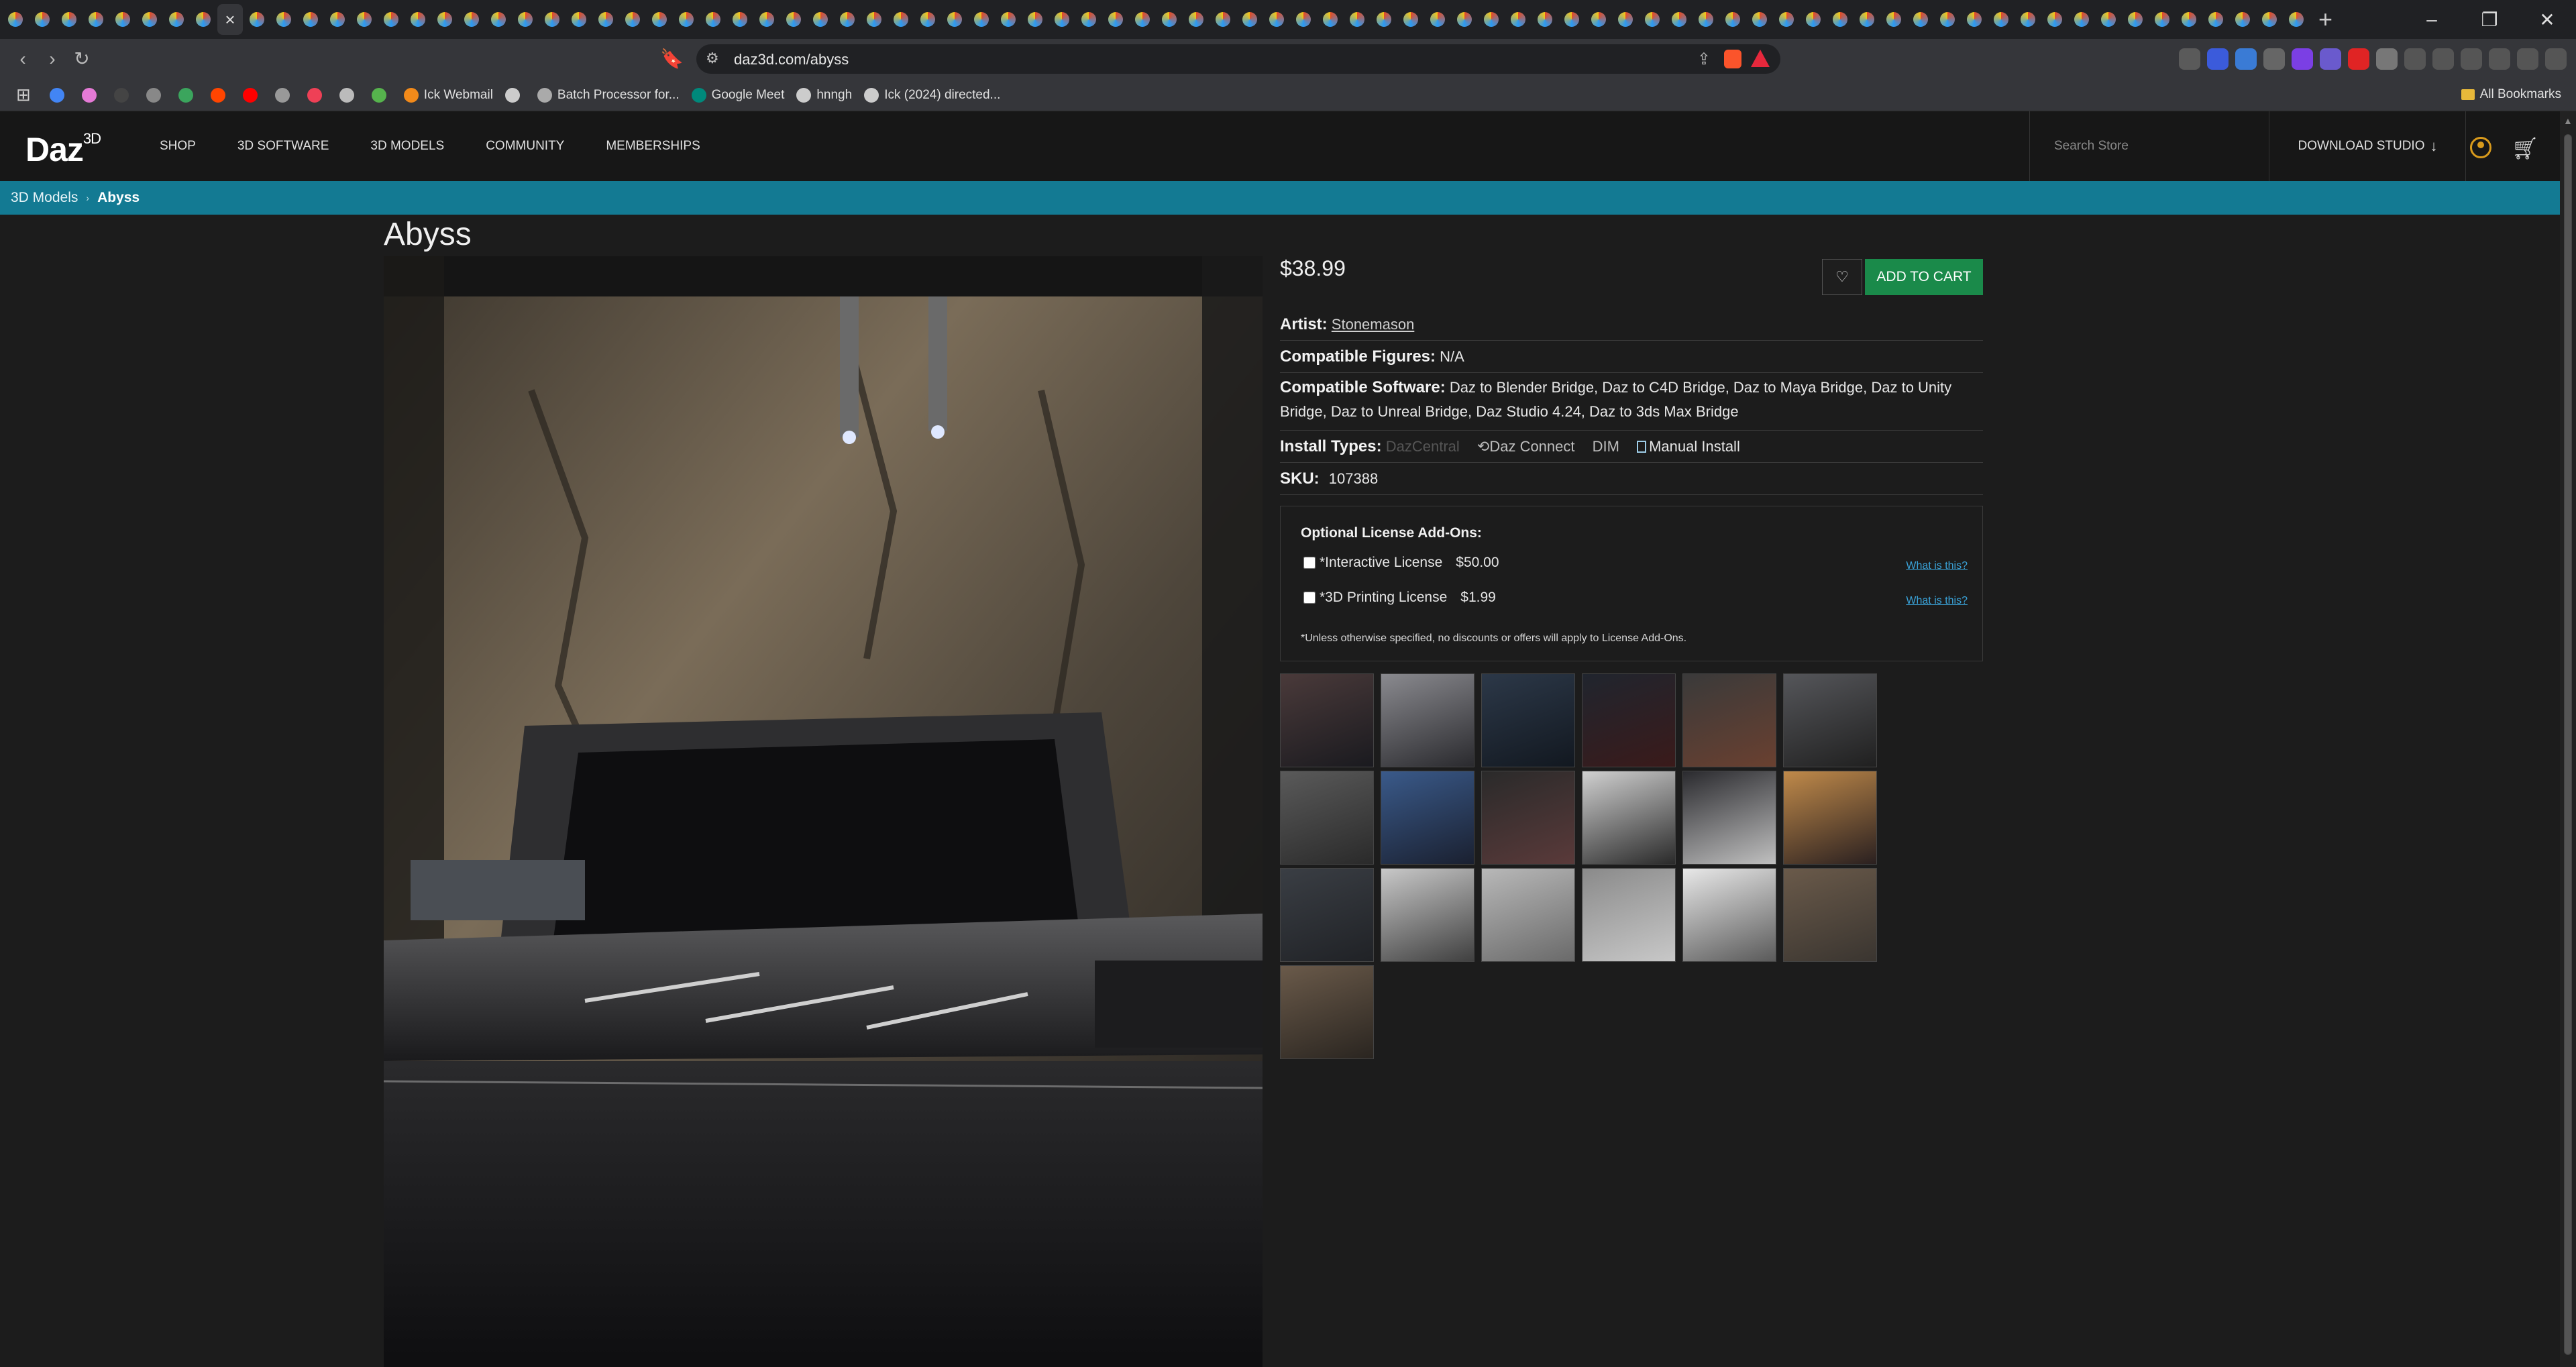 The height and width of the screenshot is (1367, 2576). What do you see at coordinates (44, 198) in the screenshot?
I see `breadcrumb-3d-models: 3D Models` at bounding box center [44, 198].